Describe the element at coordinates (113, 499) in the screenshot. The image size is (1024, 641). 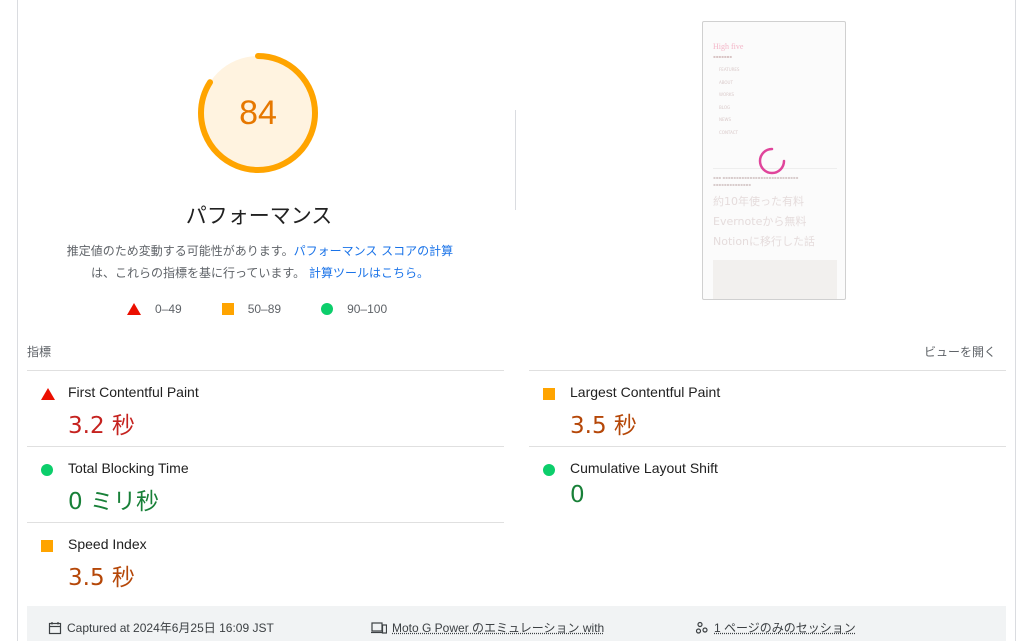
I see `metric-value: 0 ミリ秒` at that location.